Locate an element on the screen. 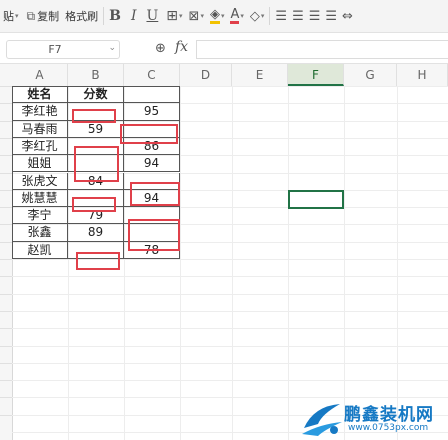 The image size is (448, 440). column-header-d: D is located at coordinates (206, 75).